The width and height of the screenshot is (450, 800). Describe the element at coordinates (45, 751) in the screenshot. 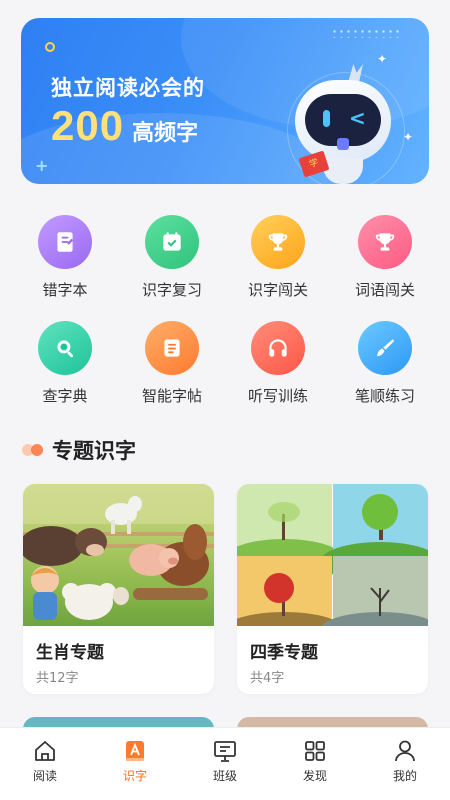

I see `house-icon` at that location.